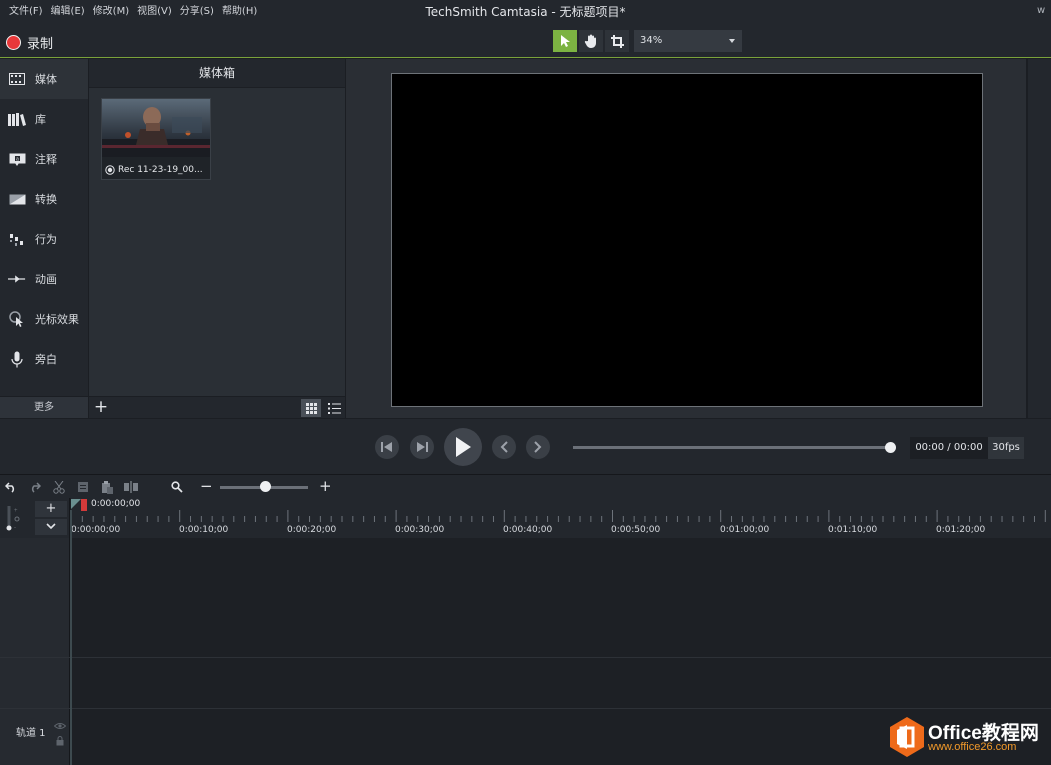  I want to click on add-media-button: +, so click(101, 408).